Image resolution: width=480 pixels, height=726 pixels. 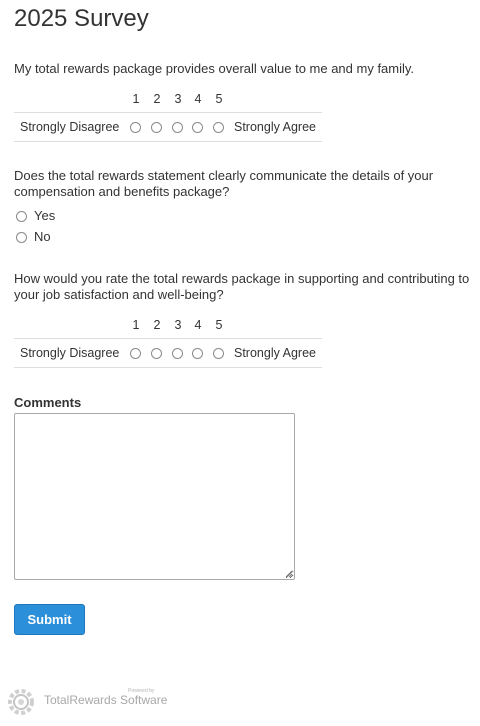 What do you see at coordinates (81, 18) in the screenshot?
I see `page-title: 2025 Survey` at bounding box center [81, 18].